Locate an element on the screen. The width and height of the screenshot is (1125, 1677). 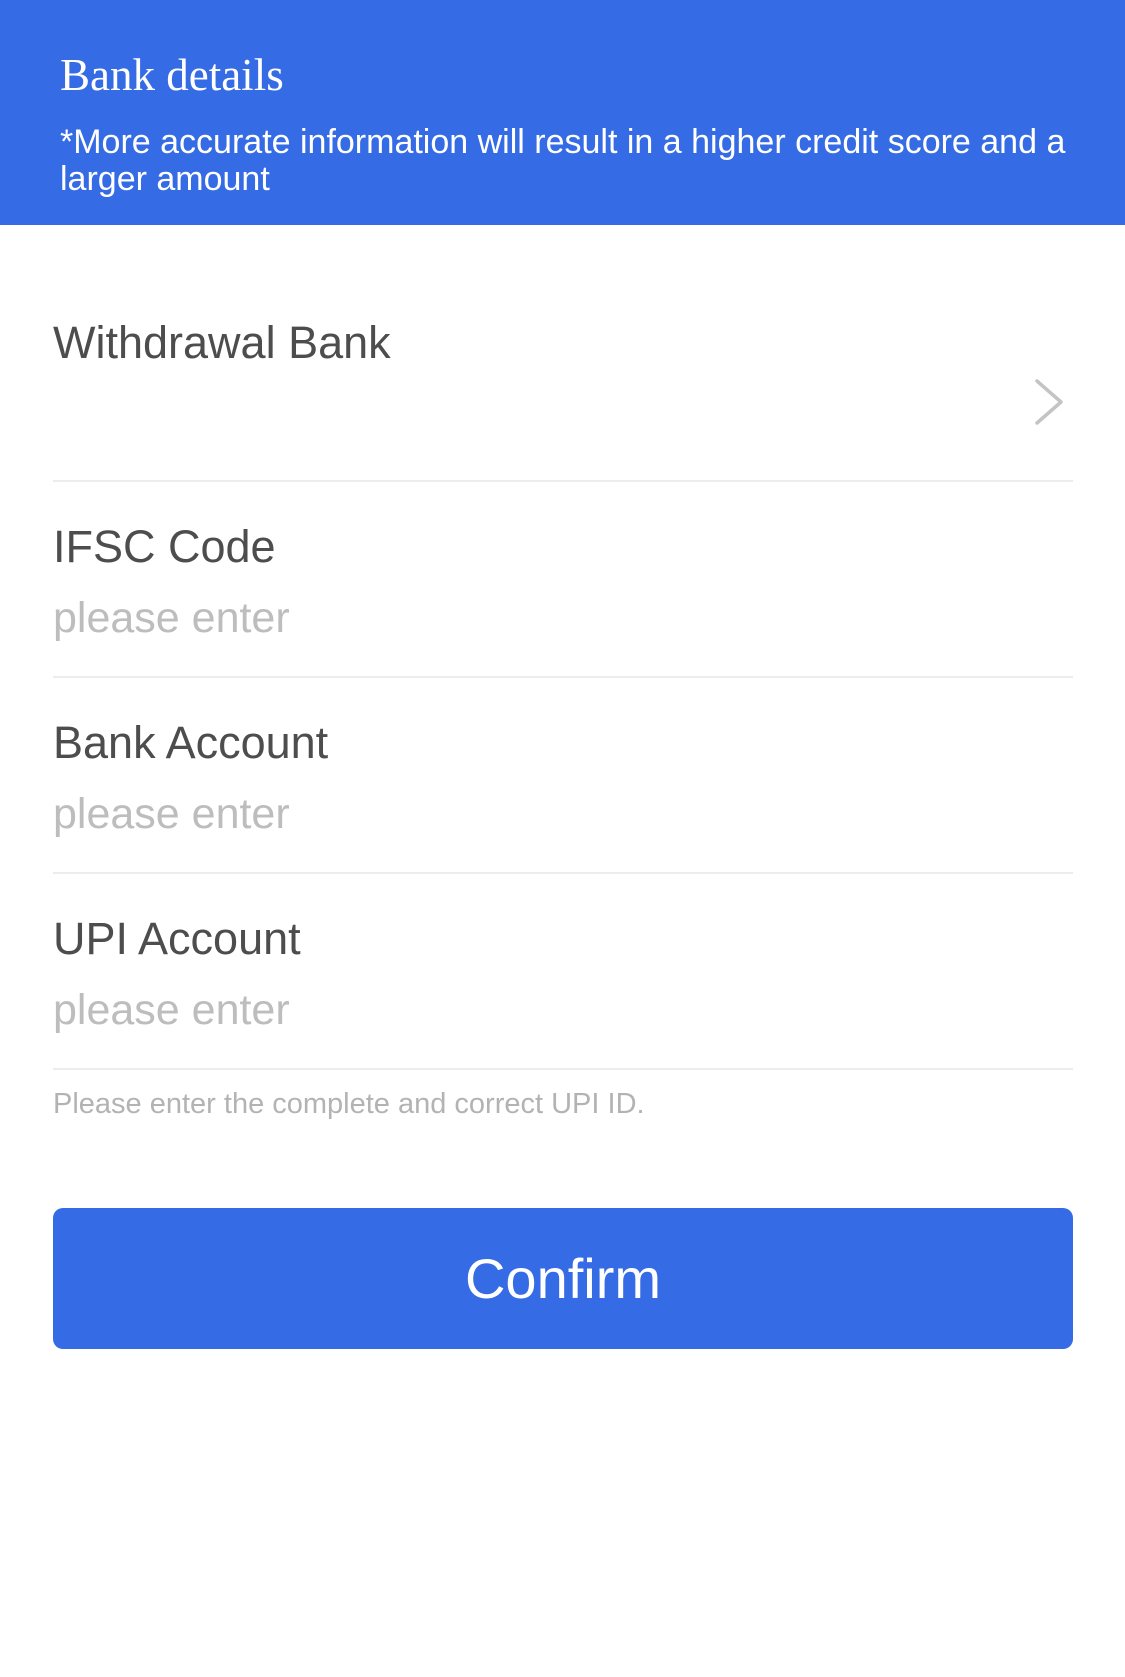
withdrawal-bank-label: Withdrawal Bank is located at coordinates (222, 342).